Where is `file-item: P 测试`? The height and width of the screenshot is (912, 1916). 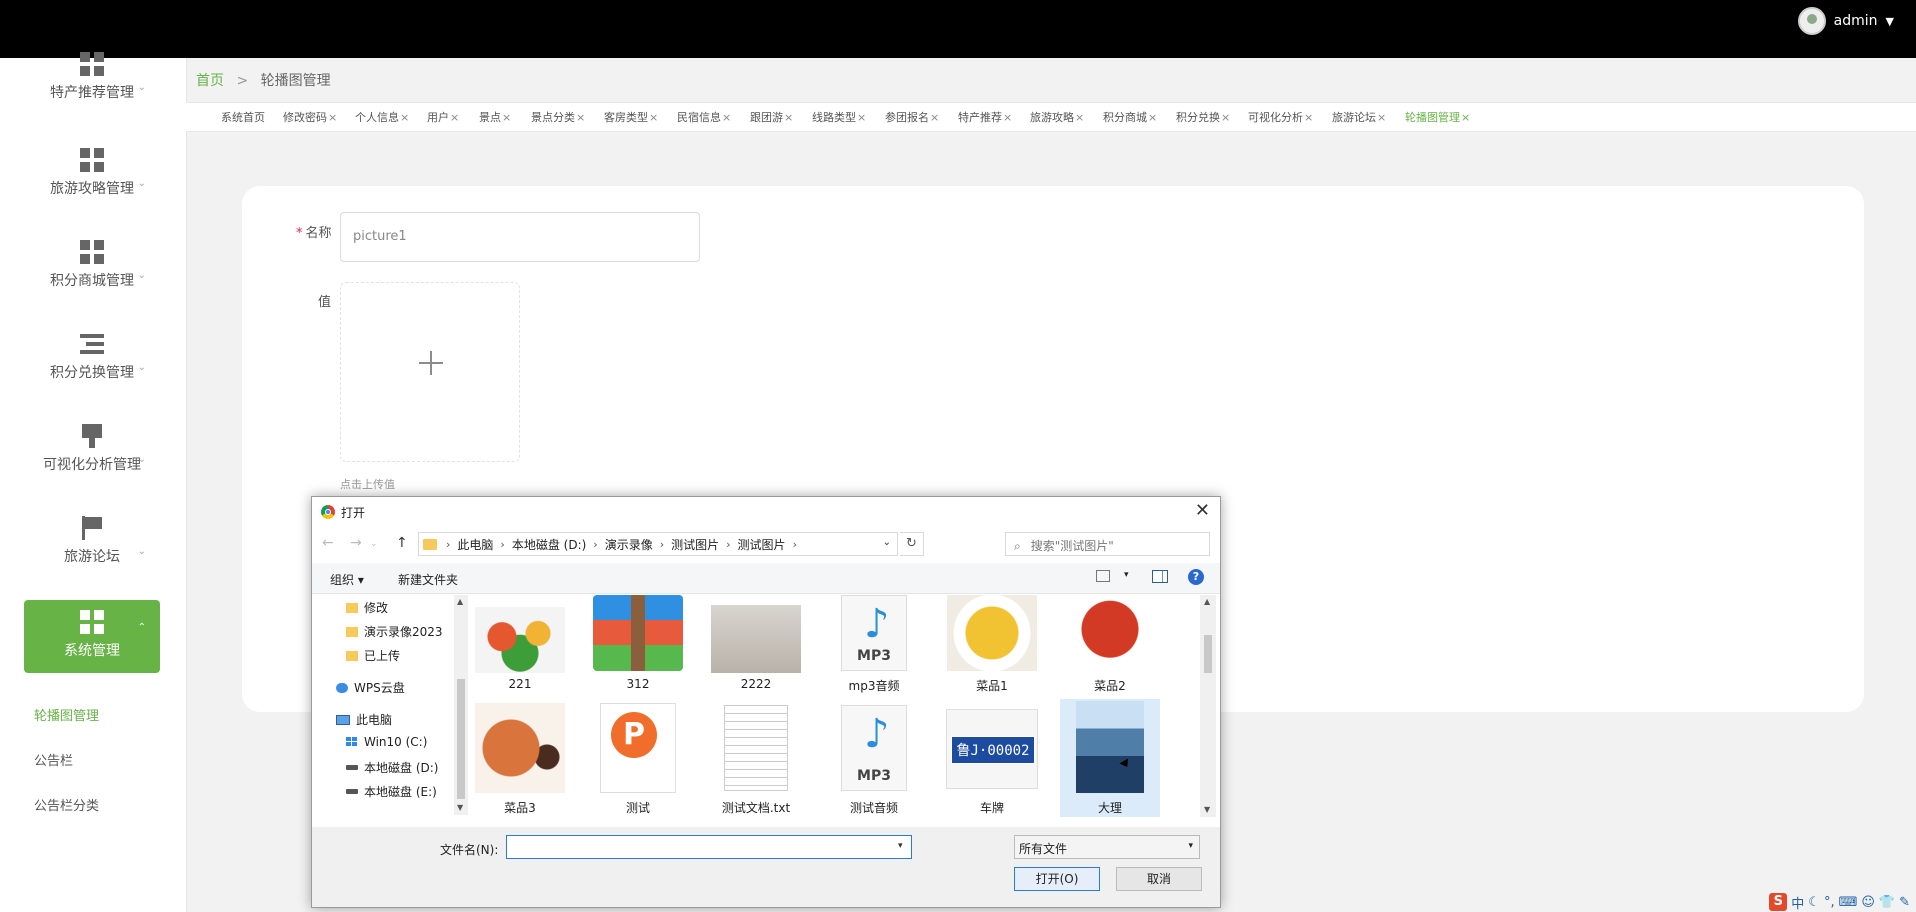
file-item: P 测试 is located at coordinates (638, 758).